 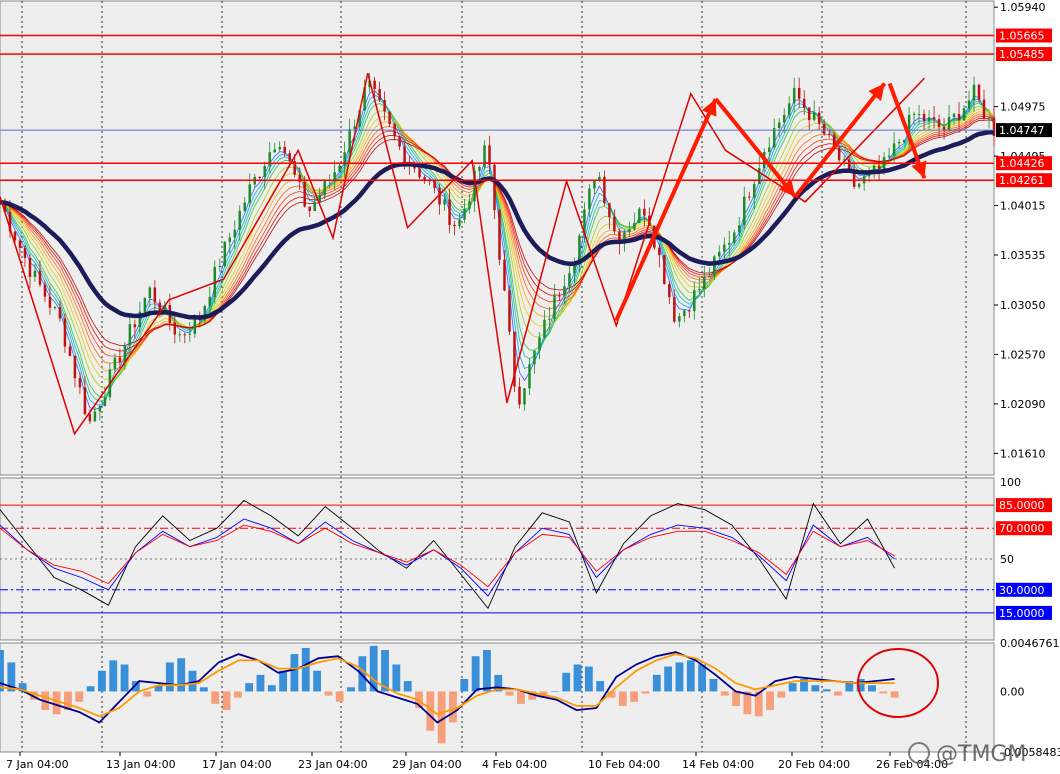 I want to click on price-tick-label: 1.03535, so click(x=1023, y=255).